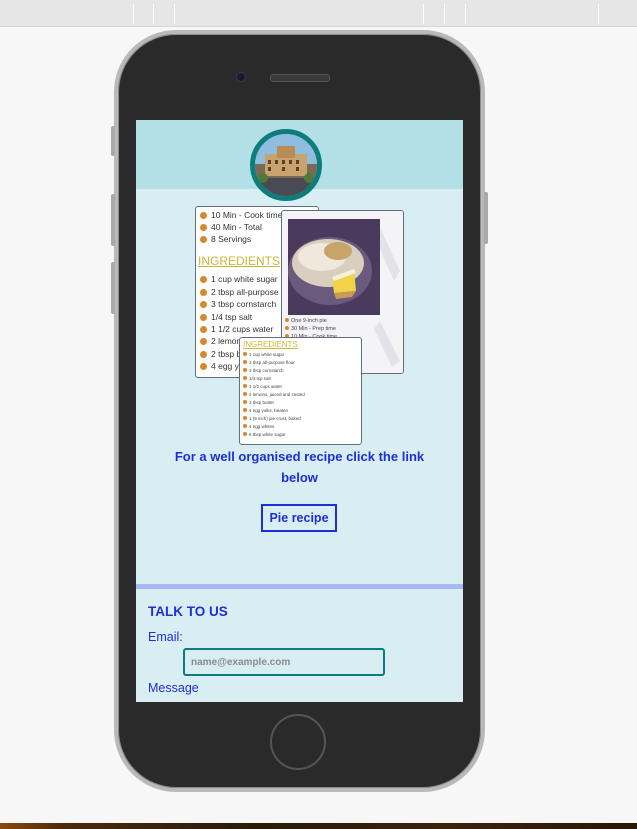 The height and width of the screenshot is (829, 637). Describe the element at coordinates (300, 78) in the screenshot. I see `speaker-grille` at that location.